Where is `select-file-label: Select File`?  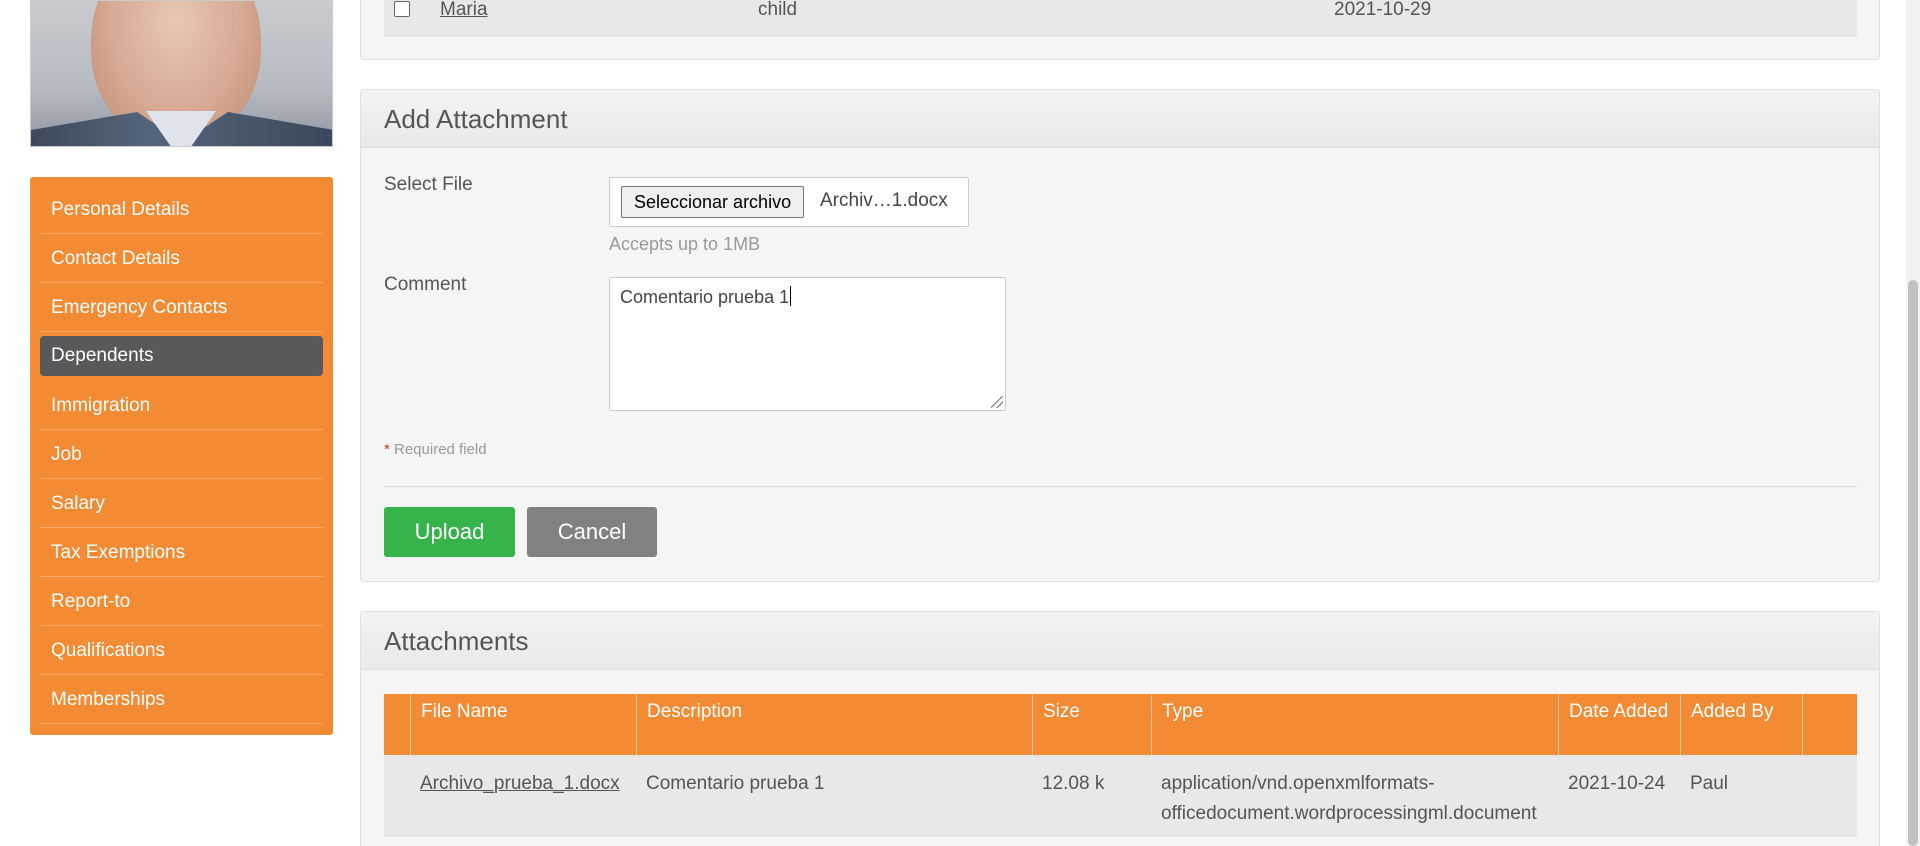 select-file-label: Select File is located at coordinates (428, 184).